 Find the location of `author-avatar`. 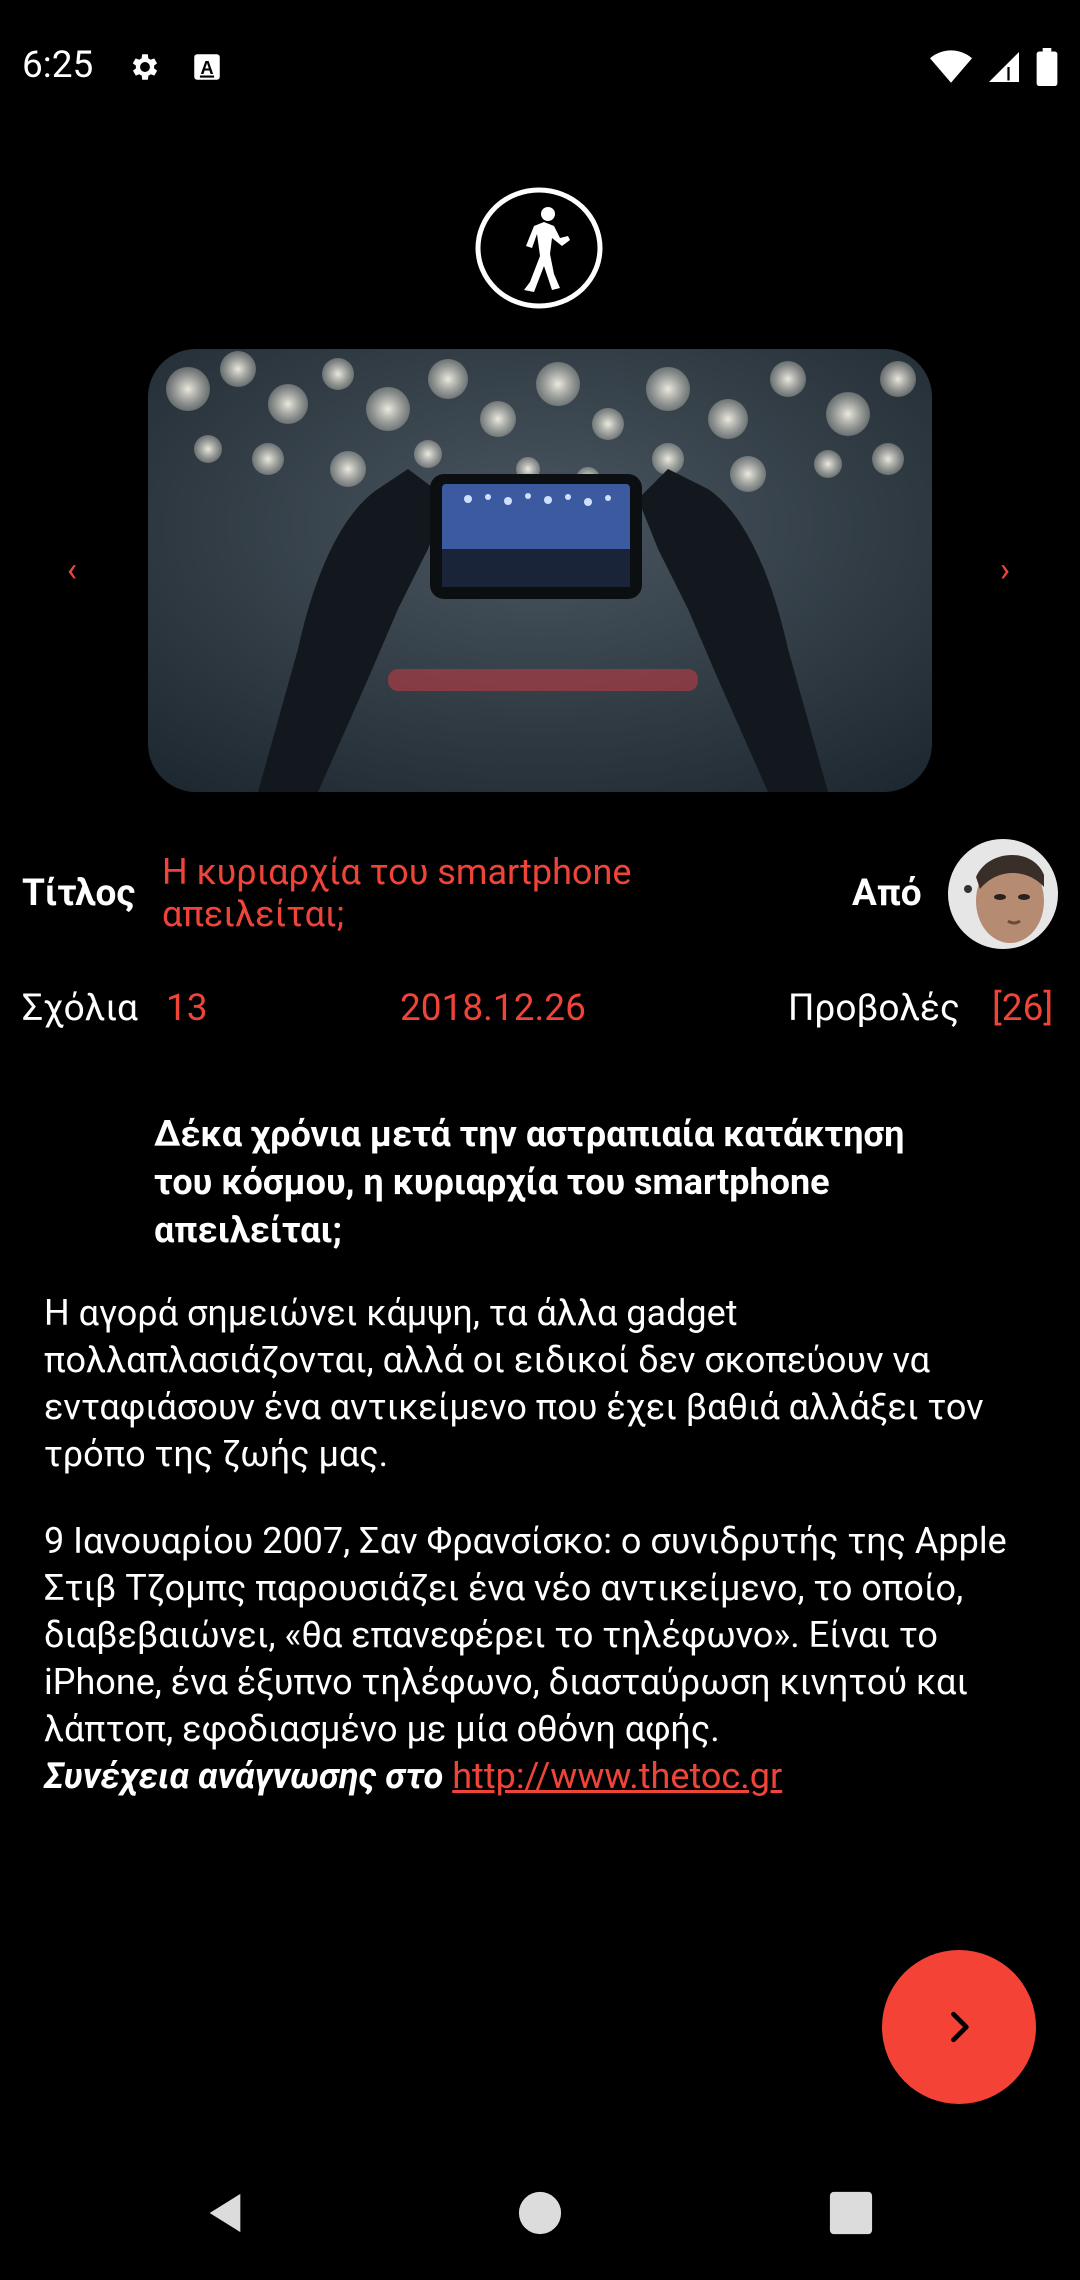

author-avatar is located at coordinates (1003, 894).